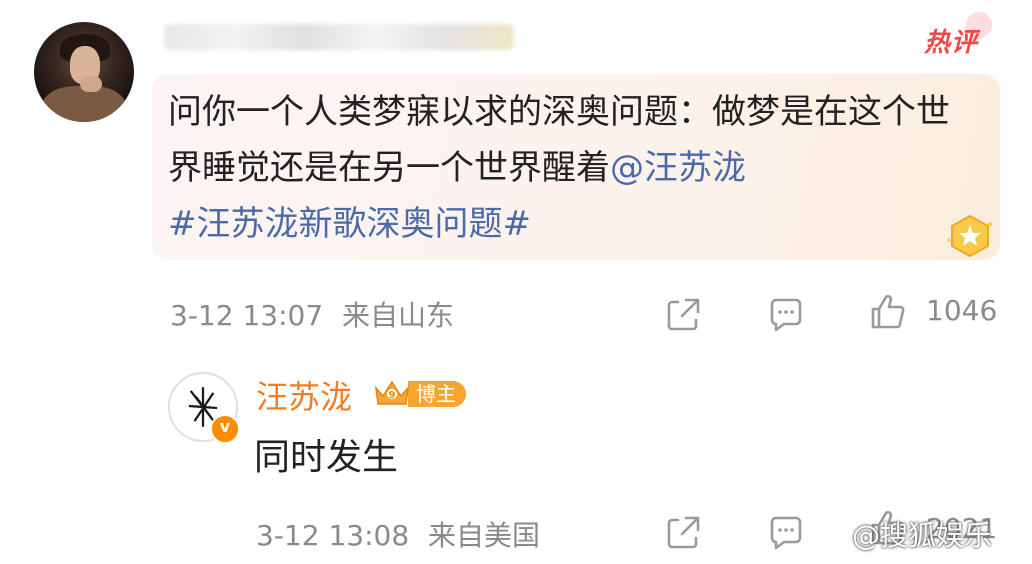 The width and height of the screenshot is (1032, 564). Describe the element at coordinates (392, 395) in the screenshot. I see `vip-level: 9` at that location.